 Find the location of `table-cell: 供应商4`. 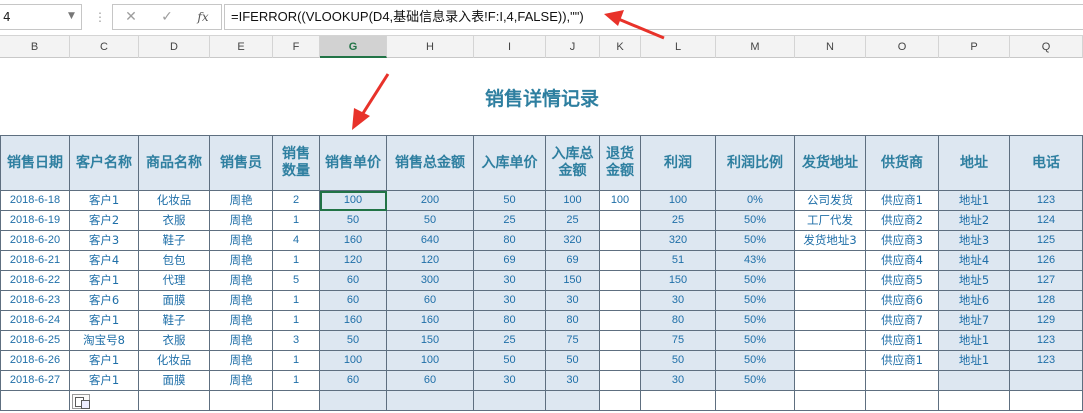

table-cell: 供应商4 is located at coordinates (902, 261).